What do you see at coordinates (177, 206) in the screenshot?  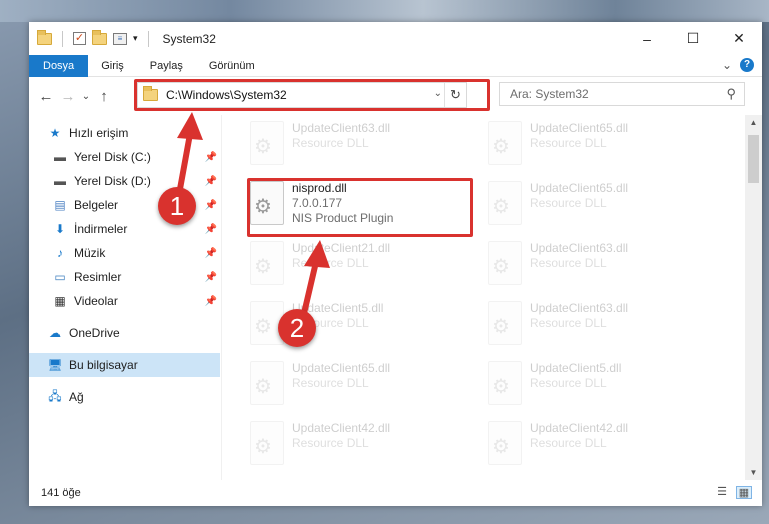 I see `step-marker-1: 1` at bounding box center [177, 206].